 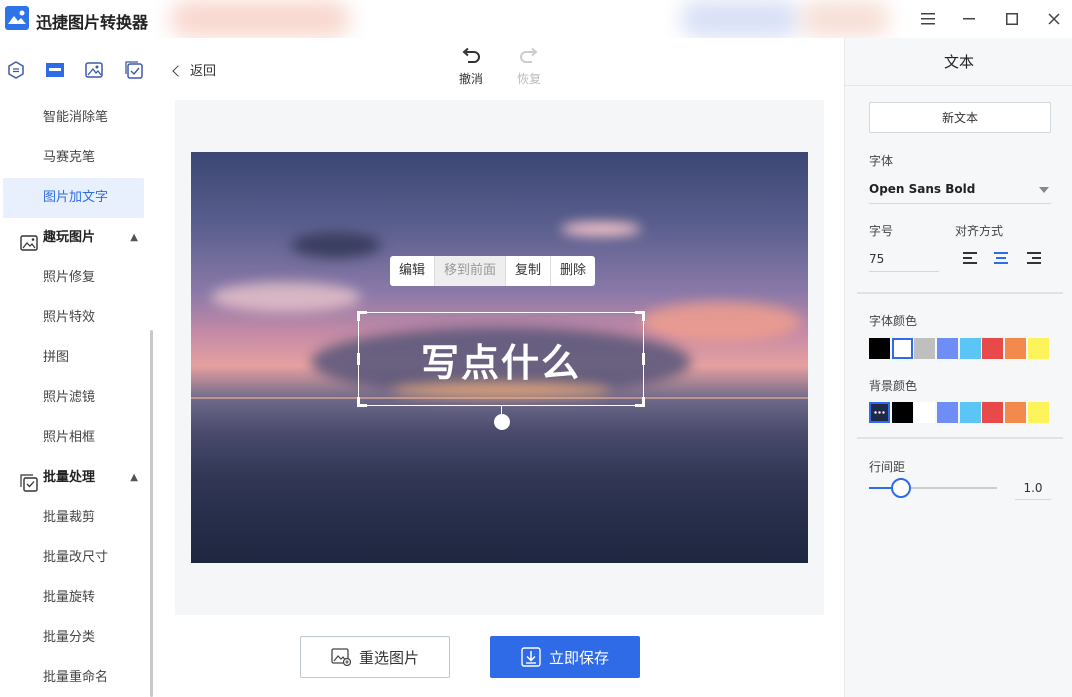 I want to click on font-select: Open Sans Bold, so click(x=960, y=190).